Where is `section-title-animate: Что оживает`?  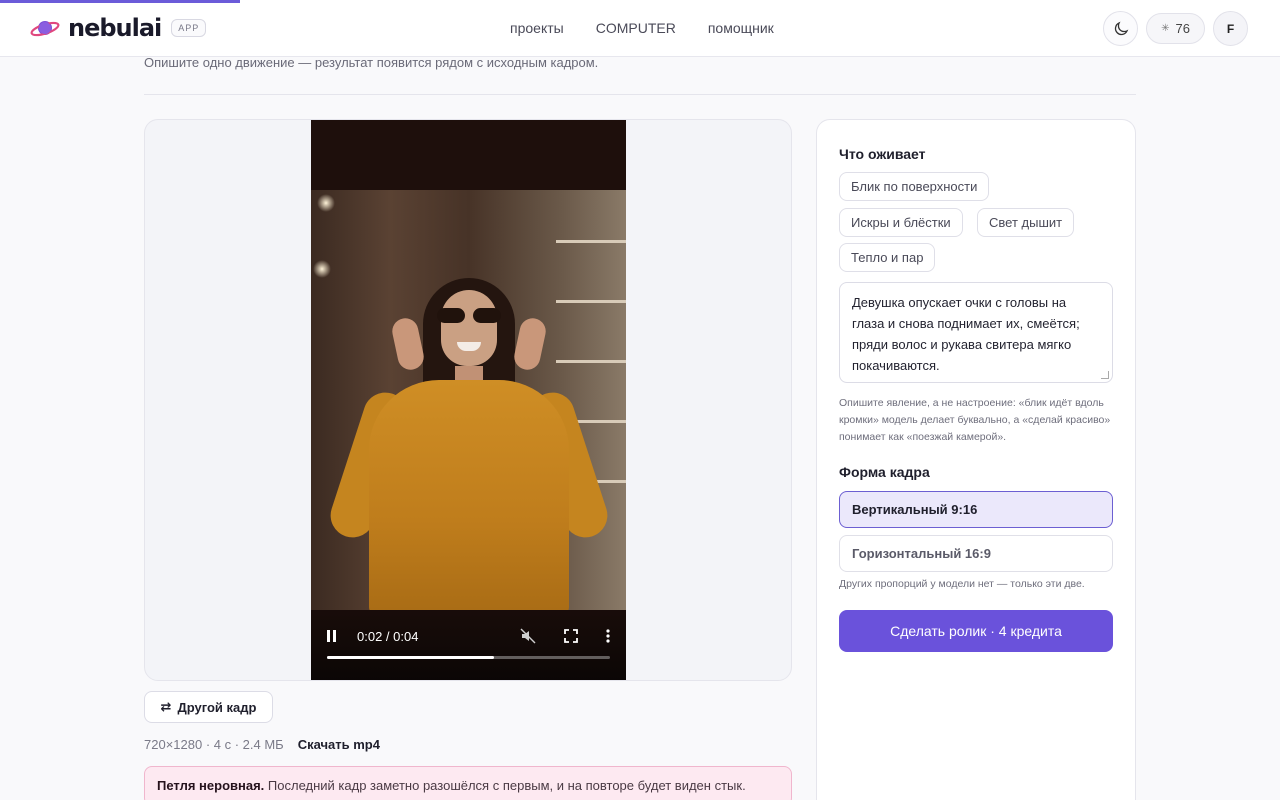 section-title-animate: Что оживает is located at coordinates (882, 154).